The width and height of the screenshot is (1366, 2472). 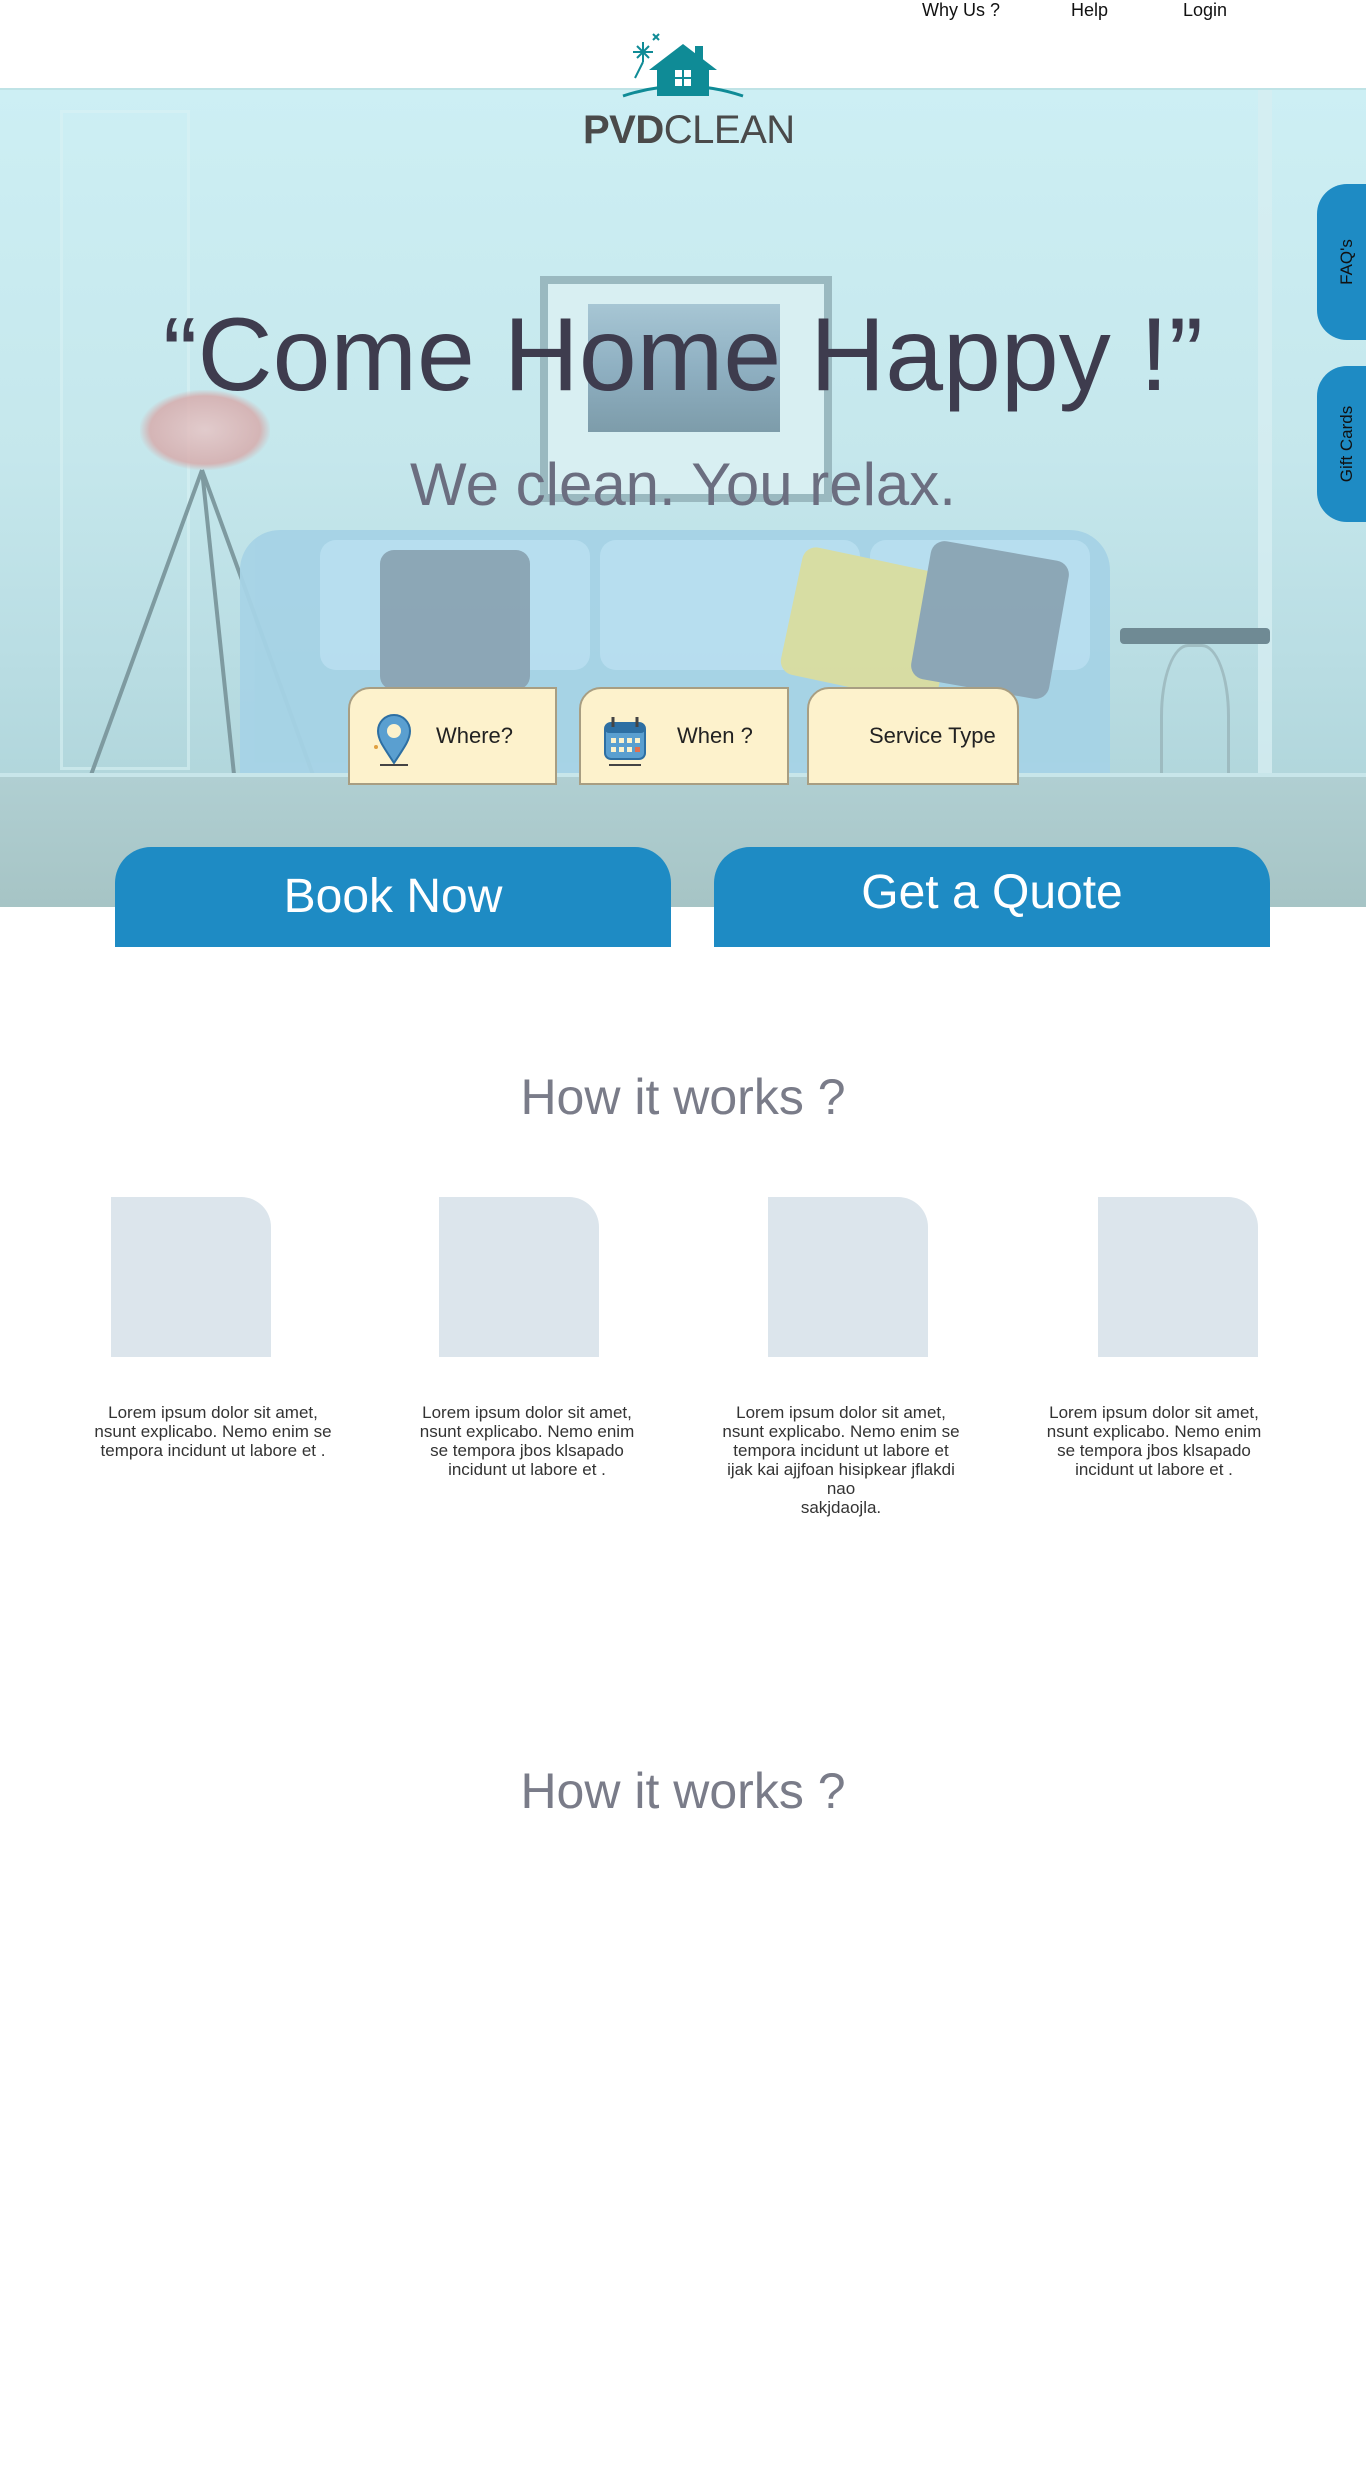 I want to click on service-type-selector: Service Type, so click(x=913, y=736).